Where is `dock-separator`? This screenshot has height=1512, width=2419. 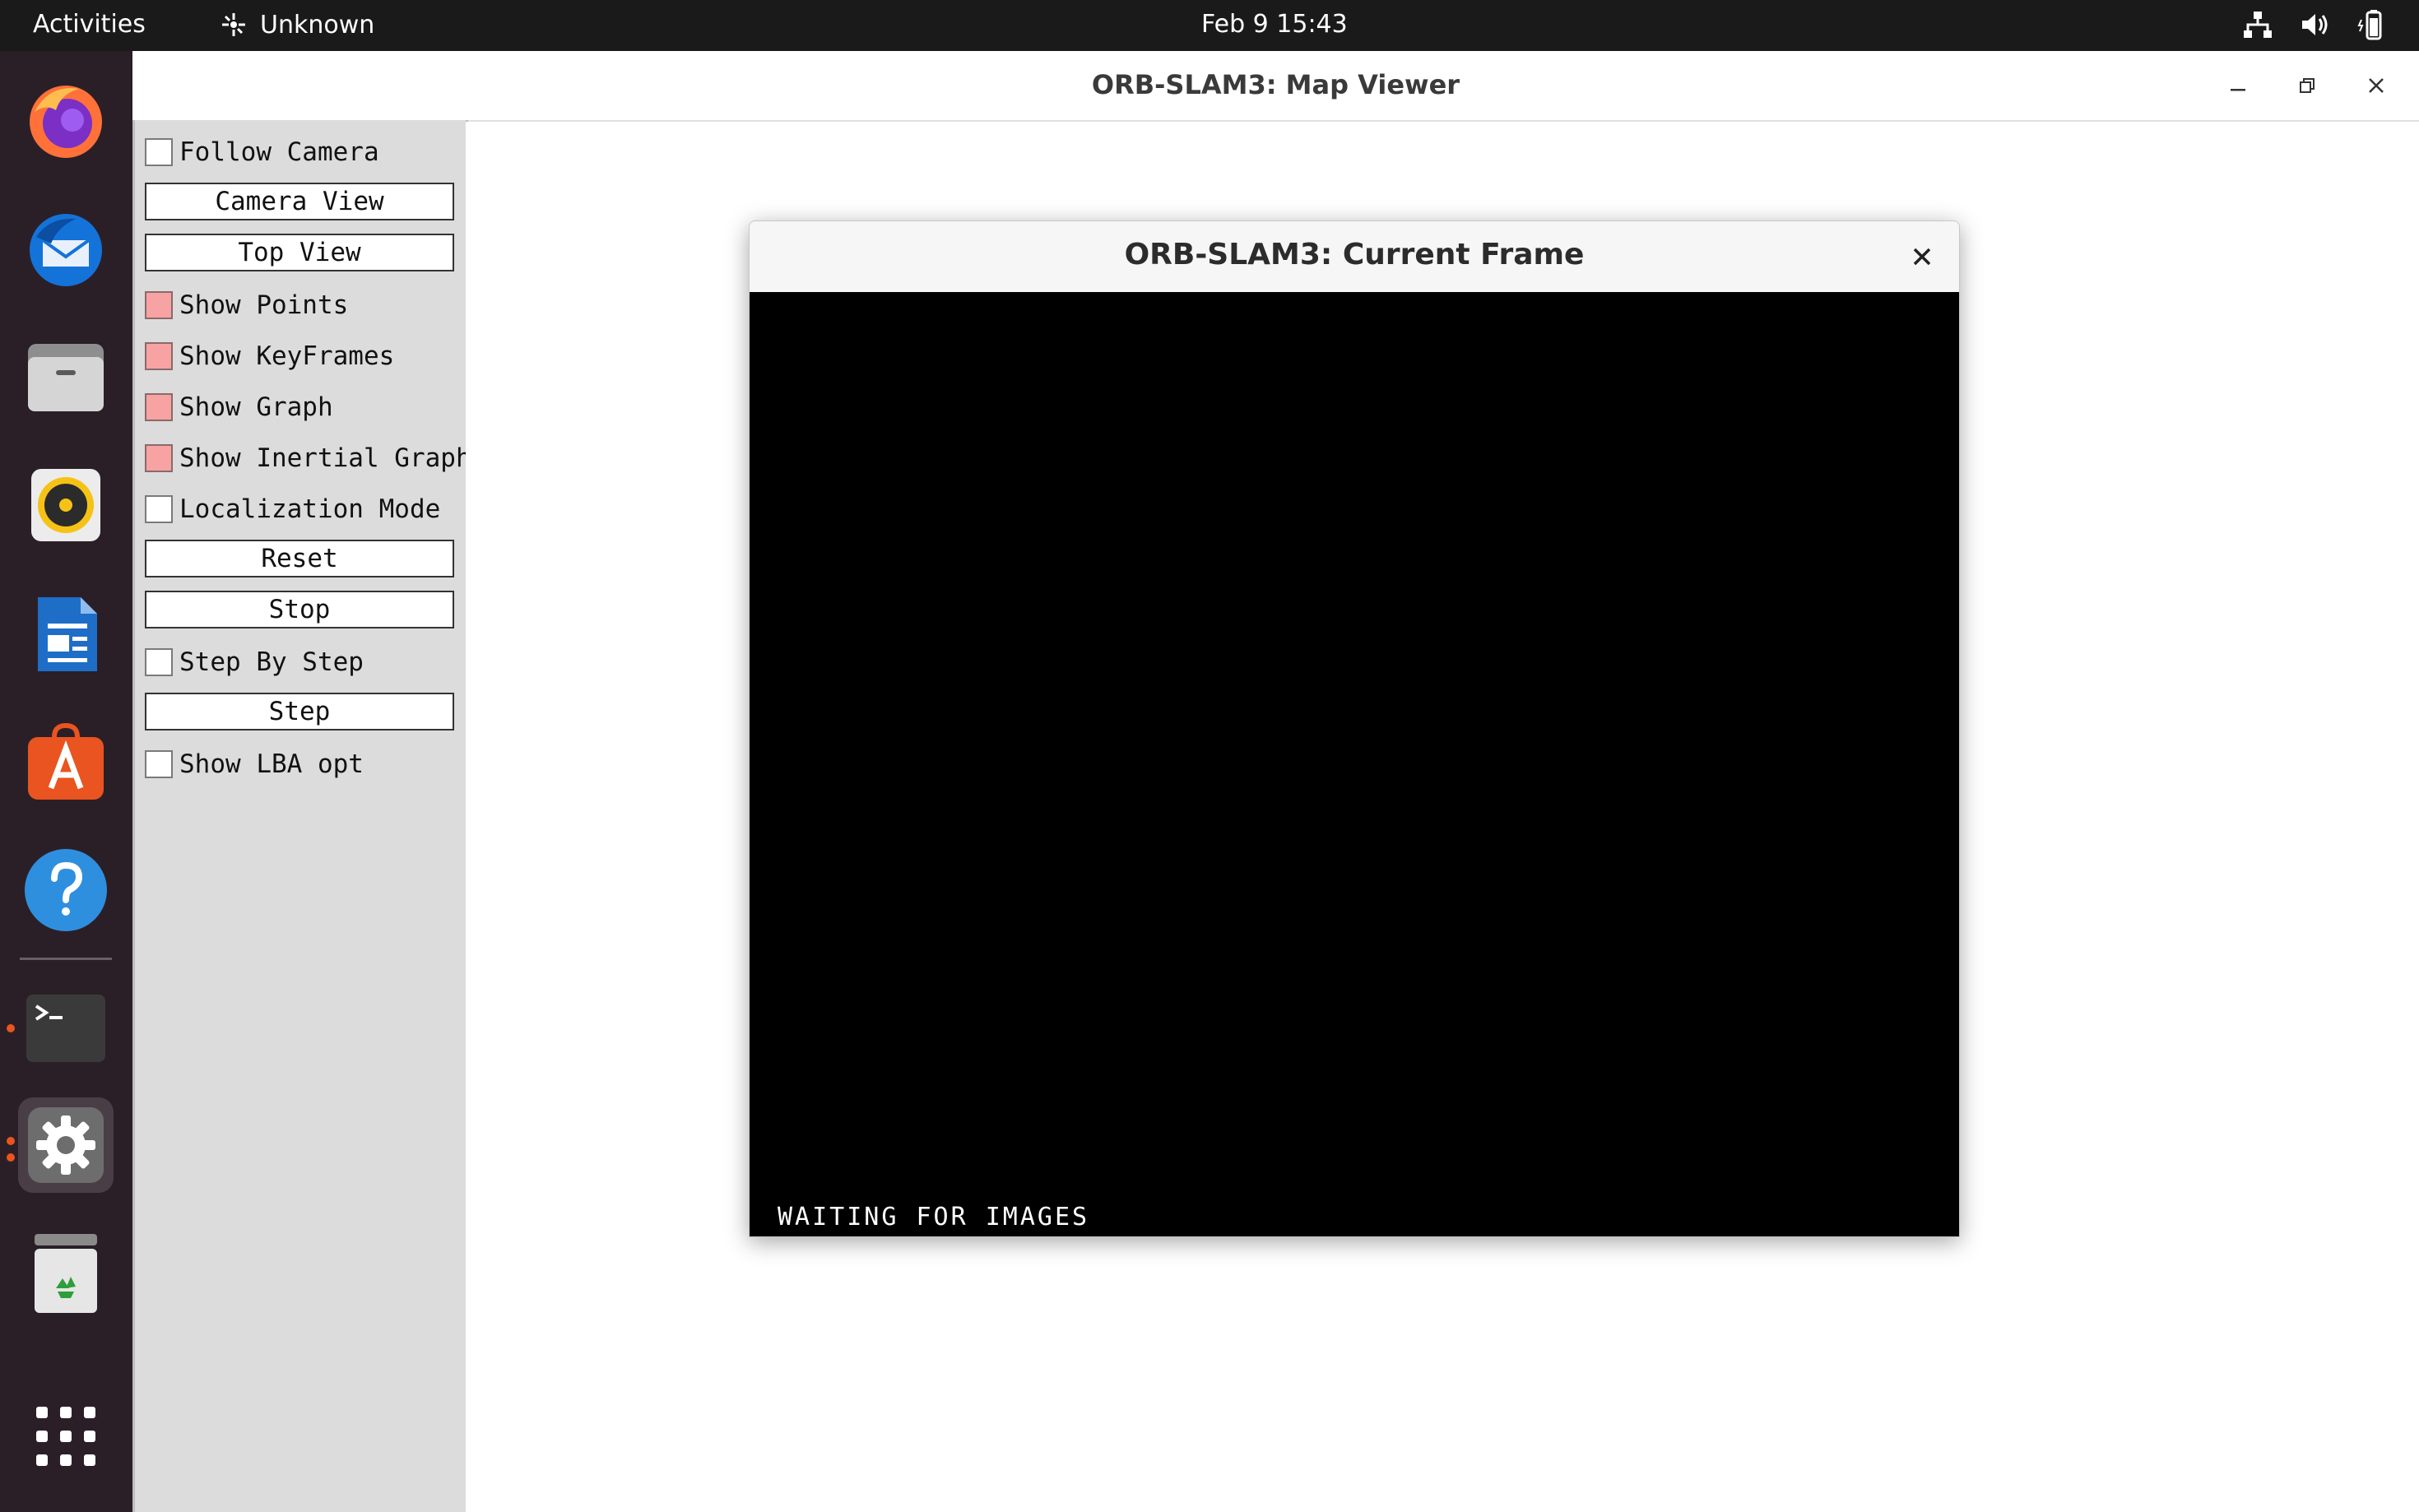
dock-separator is located at coordinates (66, 959).